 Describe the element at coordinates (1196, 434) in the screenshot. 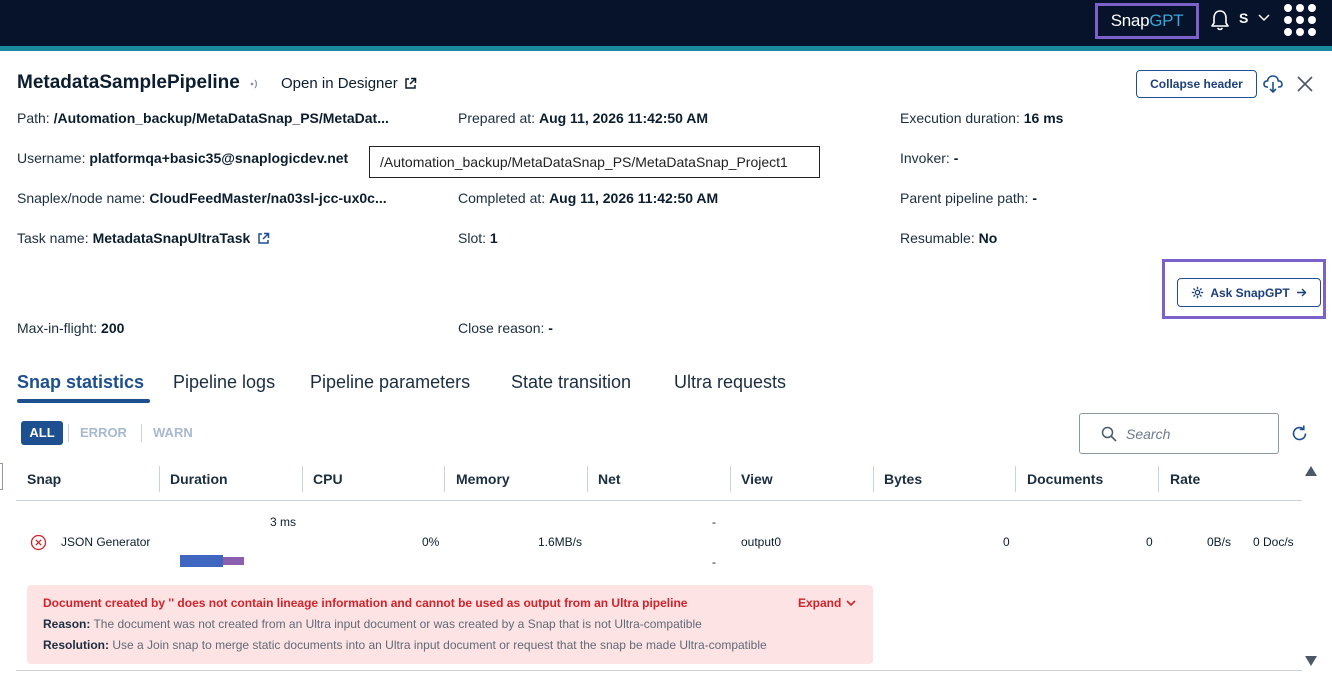

I see `search-input` at that location.